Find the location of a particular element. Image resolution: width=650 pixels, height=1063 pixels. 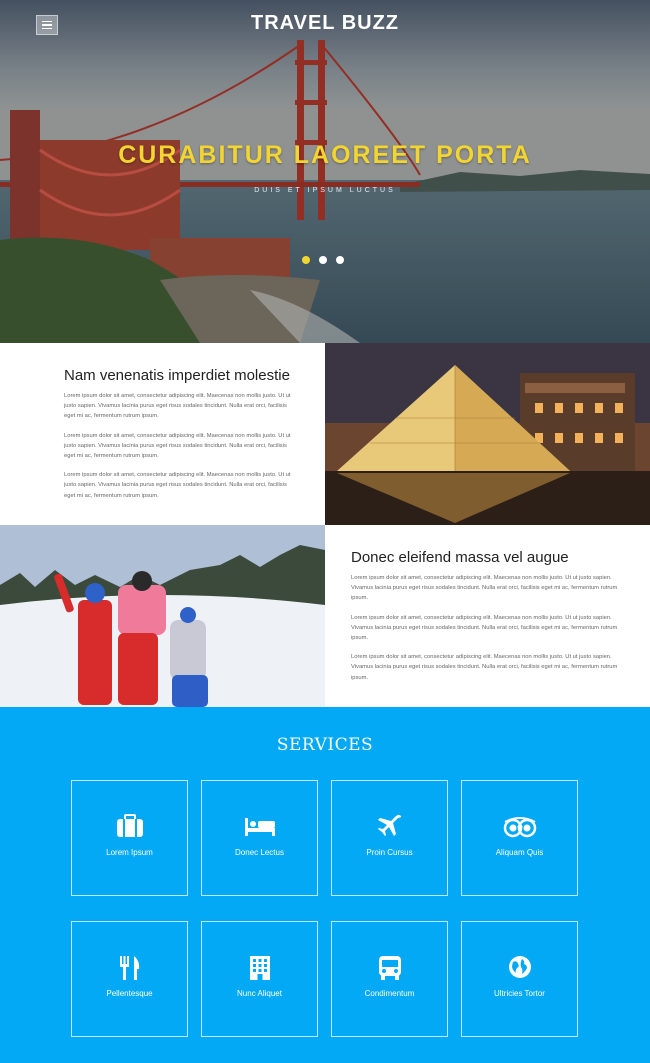

service-card-nunc-aliquet: Nunc Aliquet is located at coordinates (259, 979).